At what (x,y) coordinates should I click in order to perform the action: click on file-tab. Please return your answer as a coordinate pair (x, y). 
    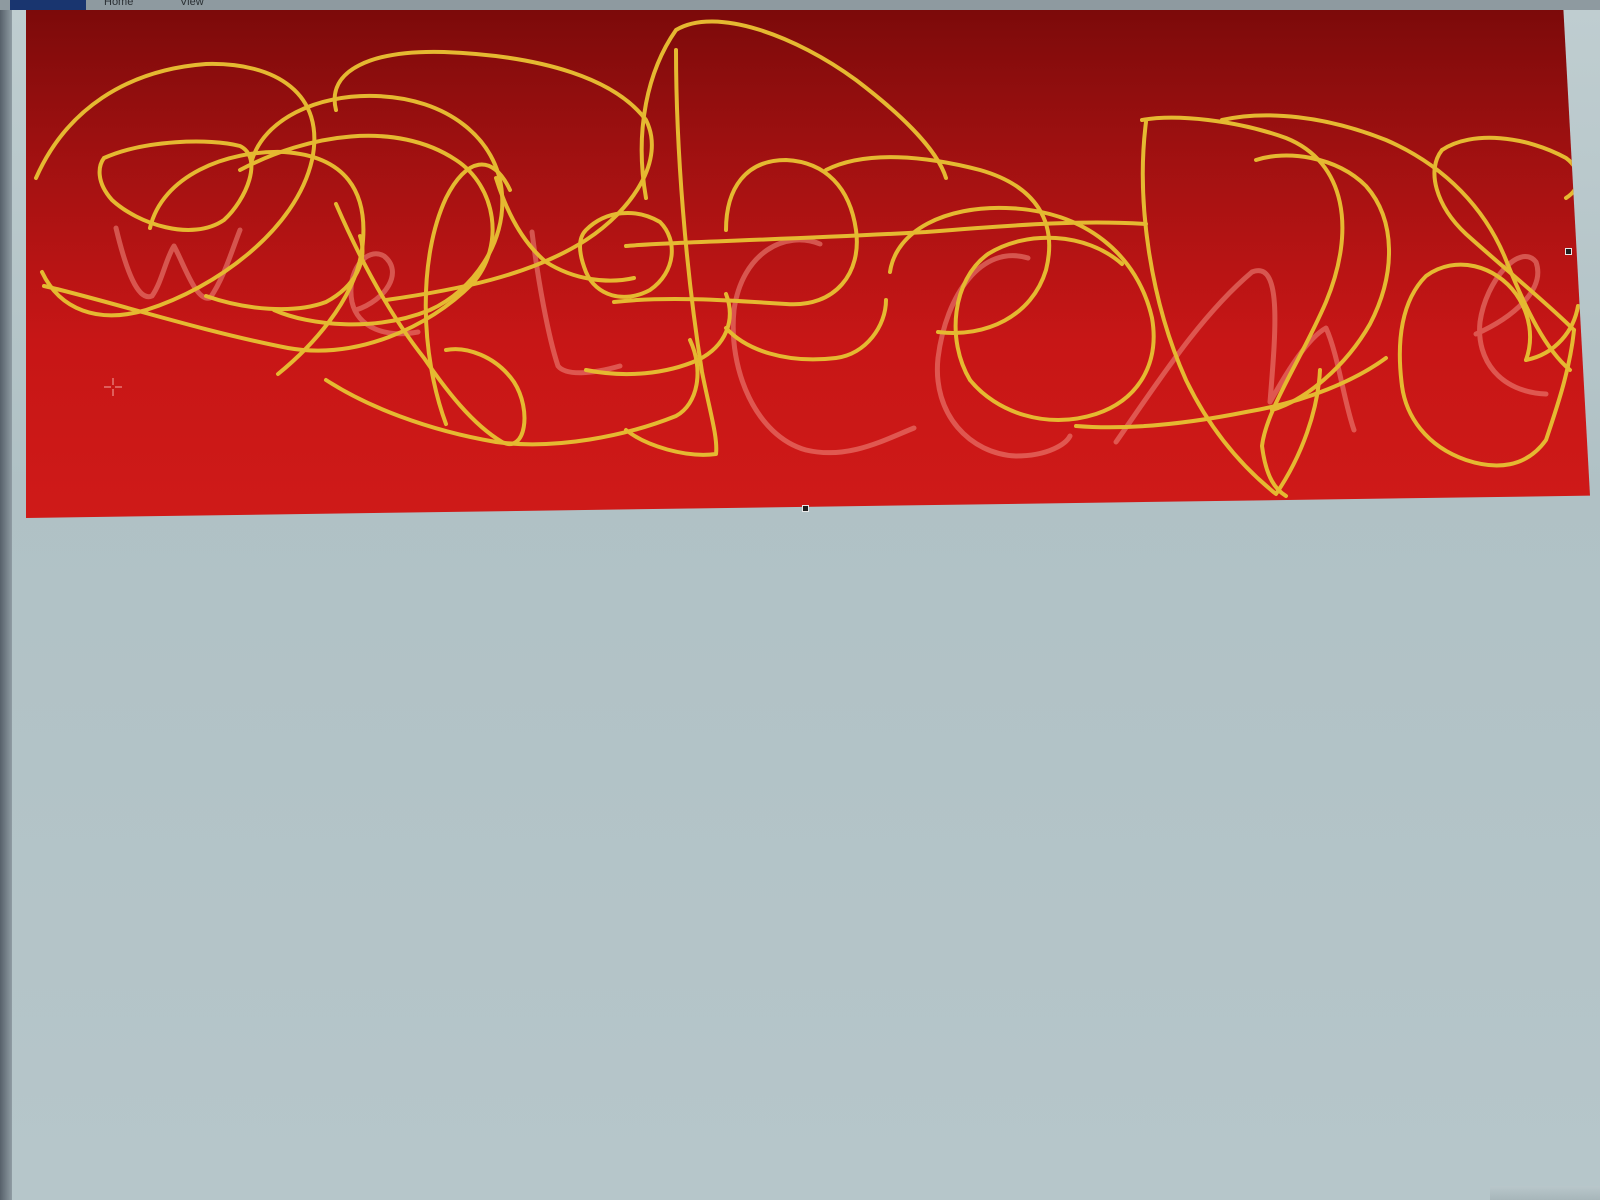
    Looking at the image, I should click on (48, 5).